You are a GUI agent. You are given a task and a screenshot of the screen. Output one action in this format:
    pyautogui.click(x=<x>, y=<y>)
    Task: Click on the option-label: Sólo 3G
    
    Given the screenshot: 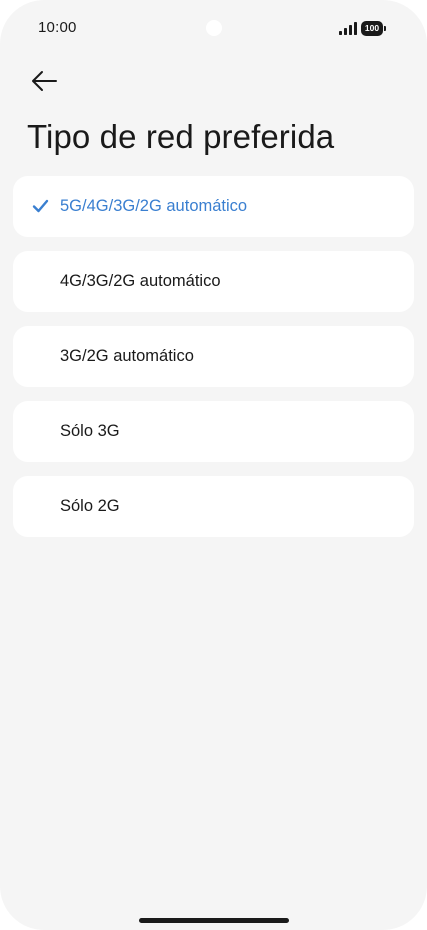 What is the action you would take?
    pyautogui.click(x=90, y=431)
    